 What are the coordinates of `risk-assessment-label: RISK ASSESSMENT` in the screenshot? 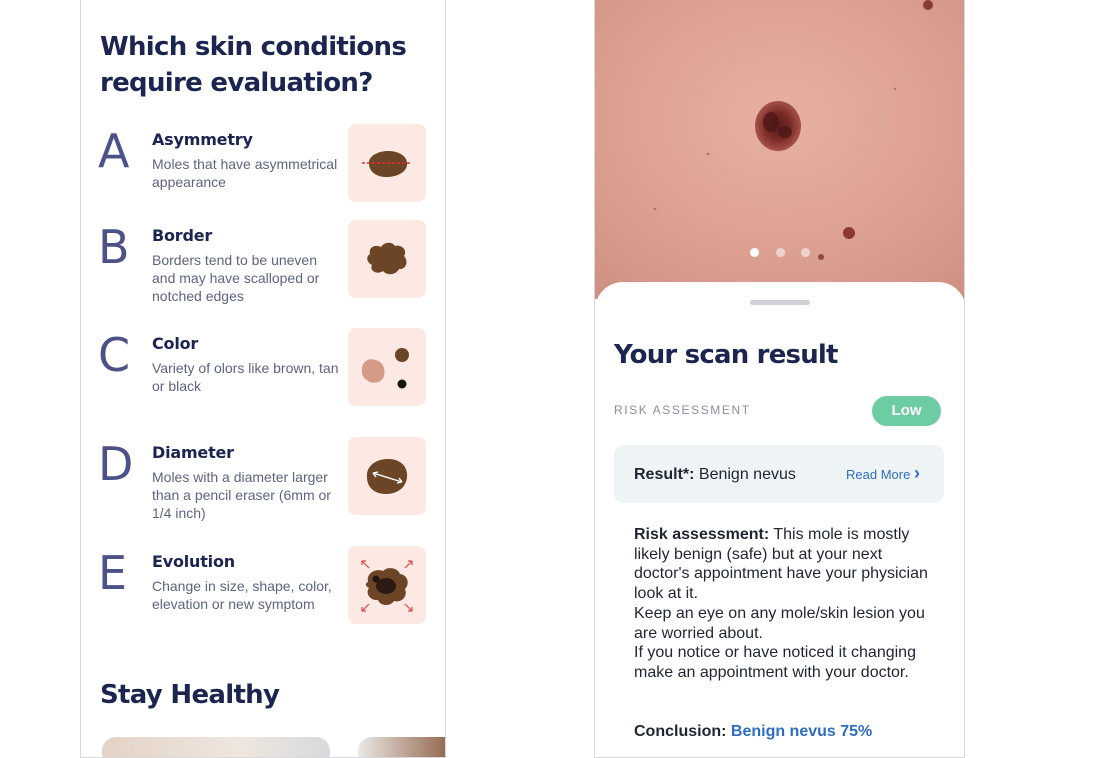 It's located at (682, 410).